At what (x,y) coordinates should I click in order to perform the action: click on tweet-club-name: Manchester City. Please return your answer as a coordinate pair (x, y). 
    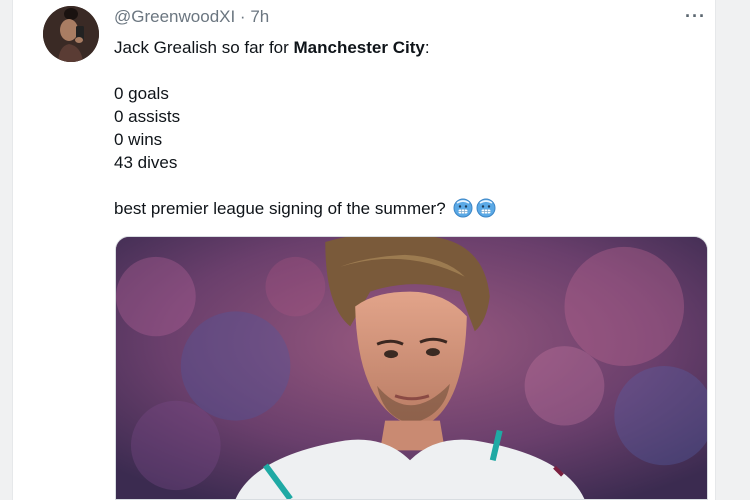
    Looking at the image, I should click on (359, 47).